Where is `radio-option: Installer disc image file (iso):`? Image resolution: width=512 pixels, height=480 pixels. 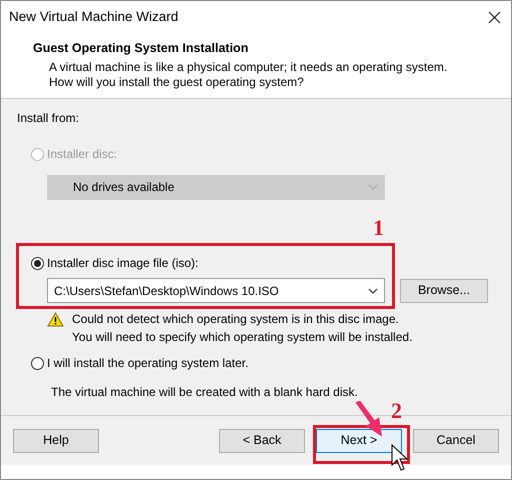 radio-option: Installer disc image file (iso): is located at coordinates (114, 263).